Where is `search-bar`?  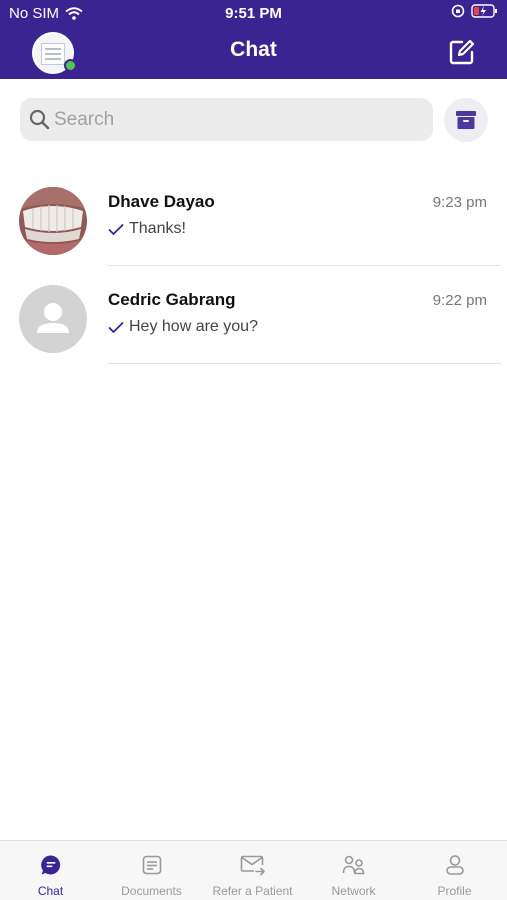
search-bar is located at coordinates (226, 119).